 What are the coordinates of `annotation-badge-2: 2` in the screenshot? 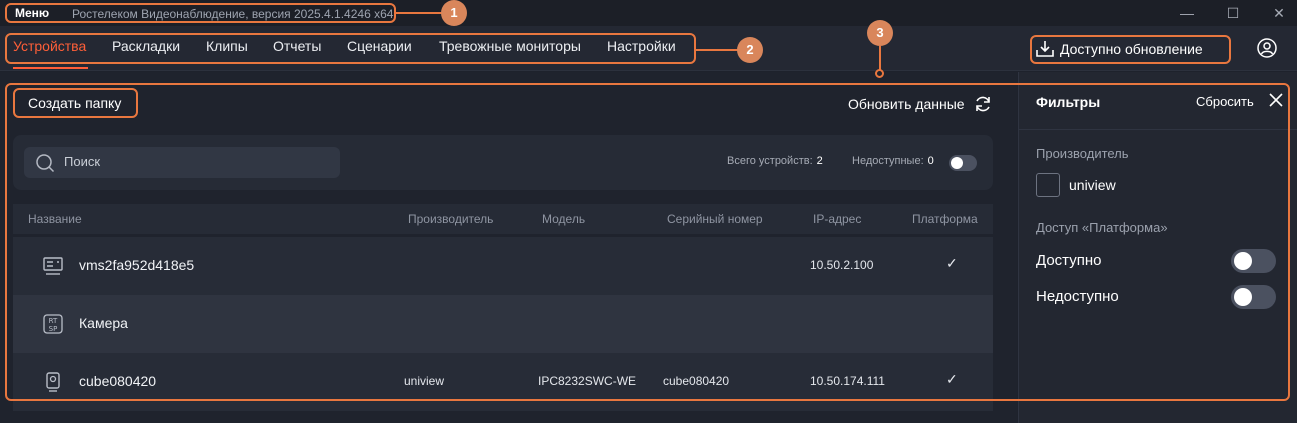 It's located at (750, 50).